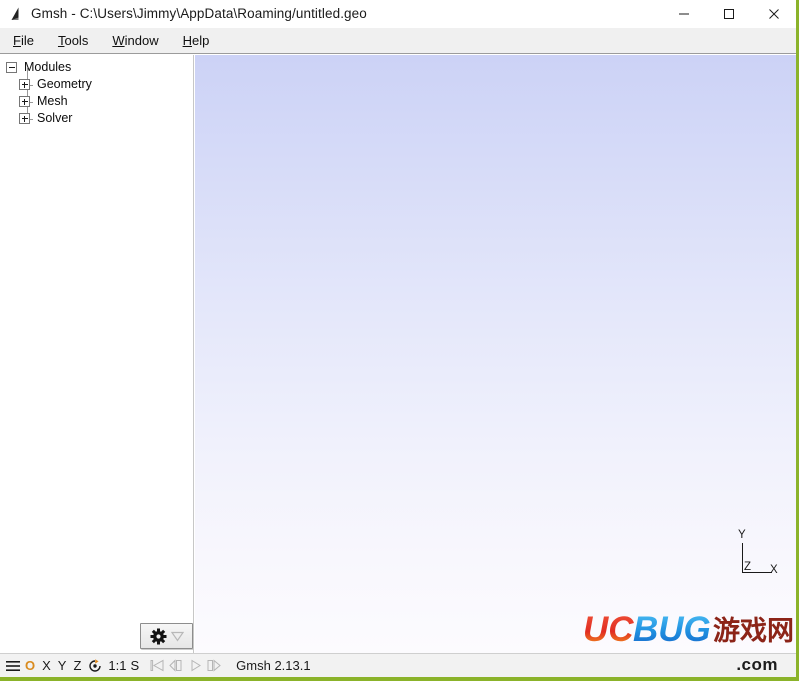 The image size is (799, 681). I want to click on view-z-button: Z, so click(77, 666).